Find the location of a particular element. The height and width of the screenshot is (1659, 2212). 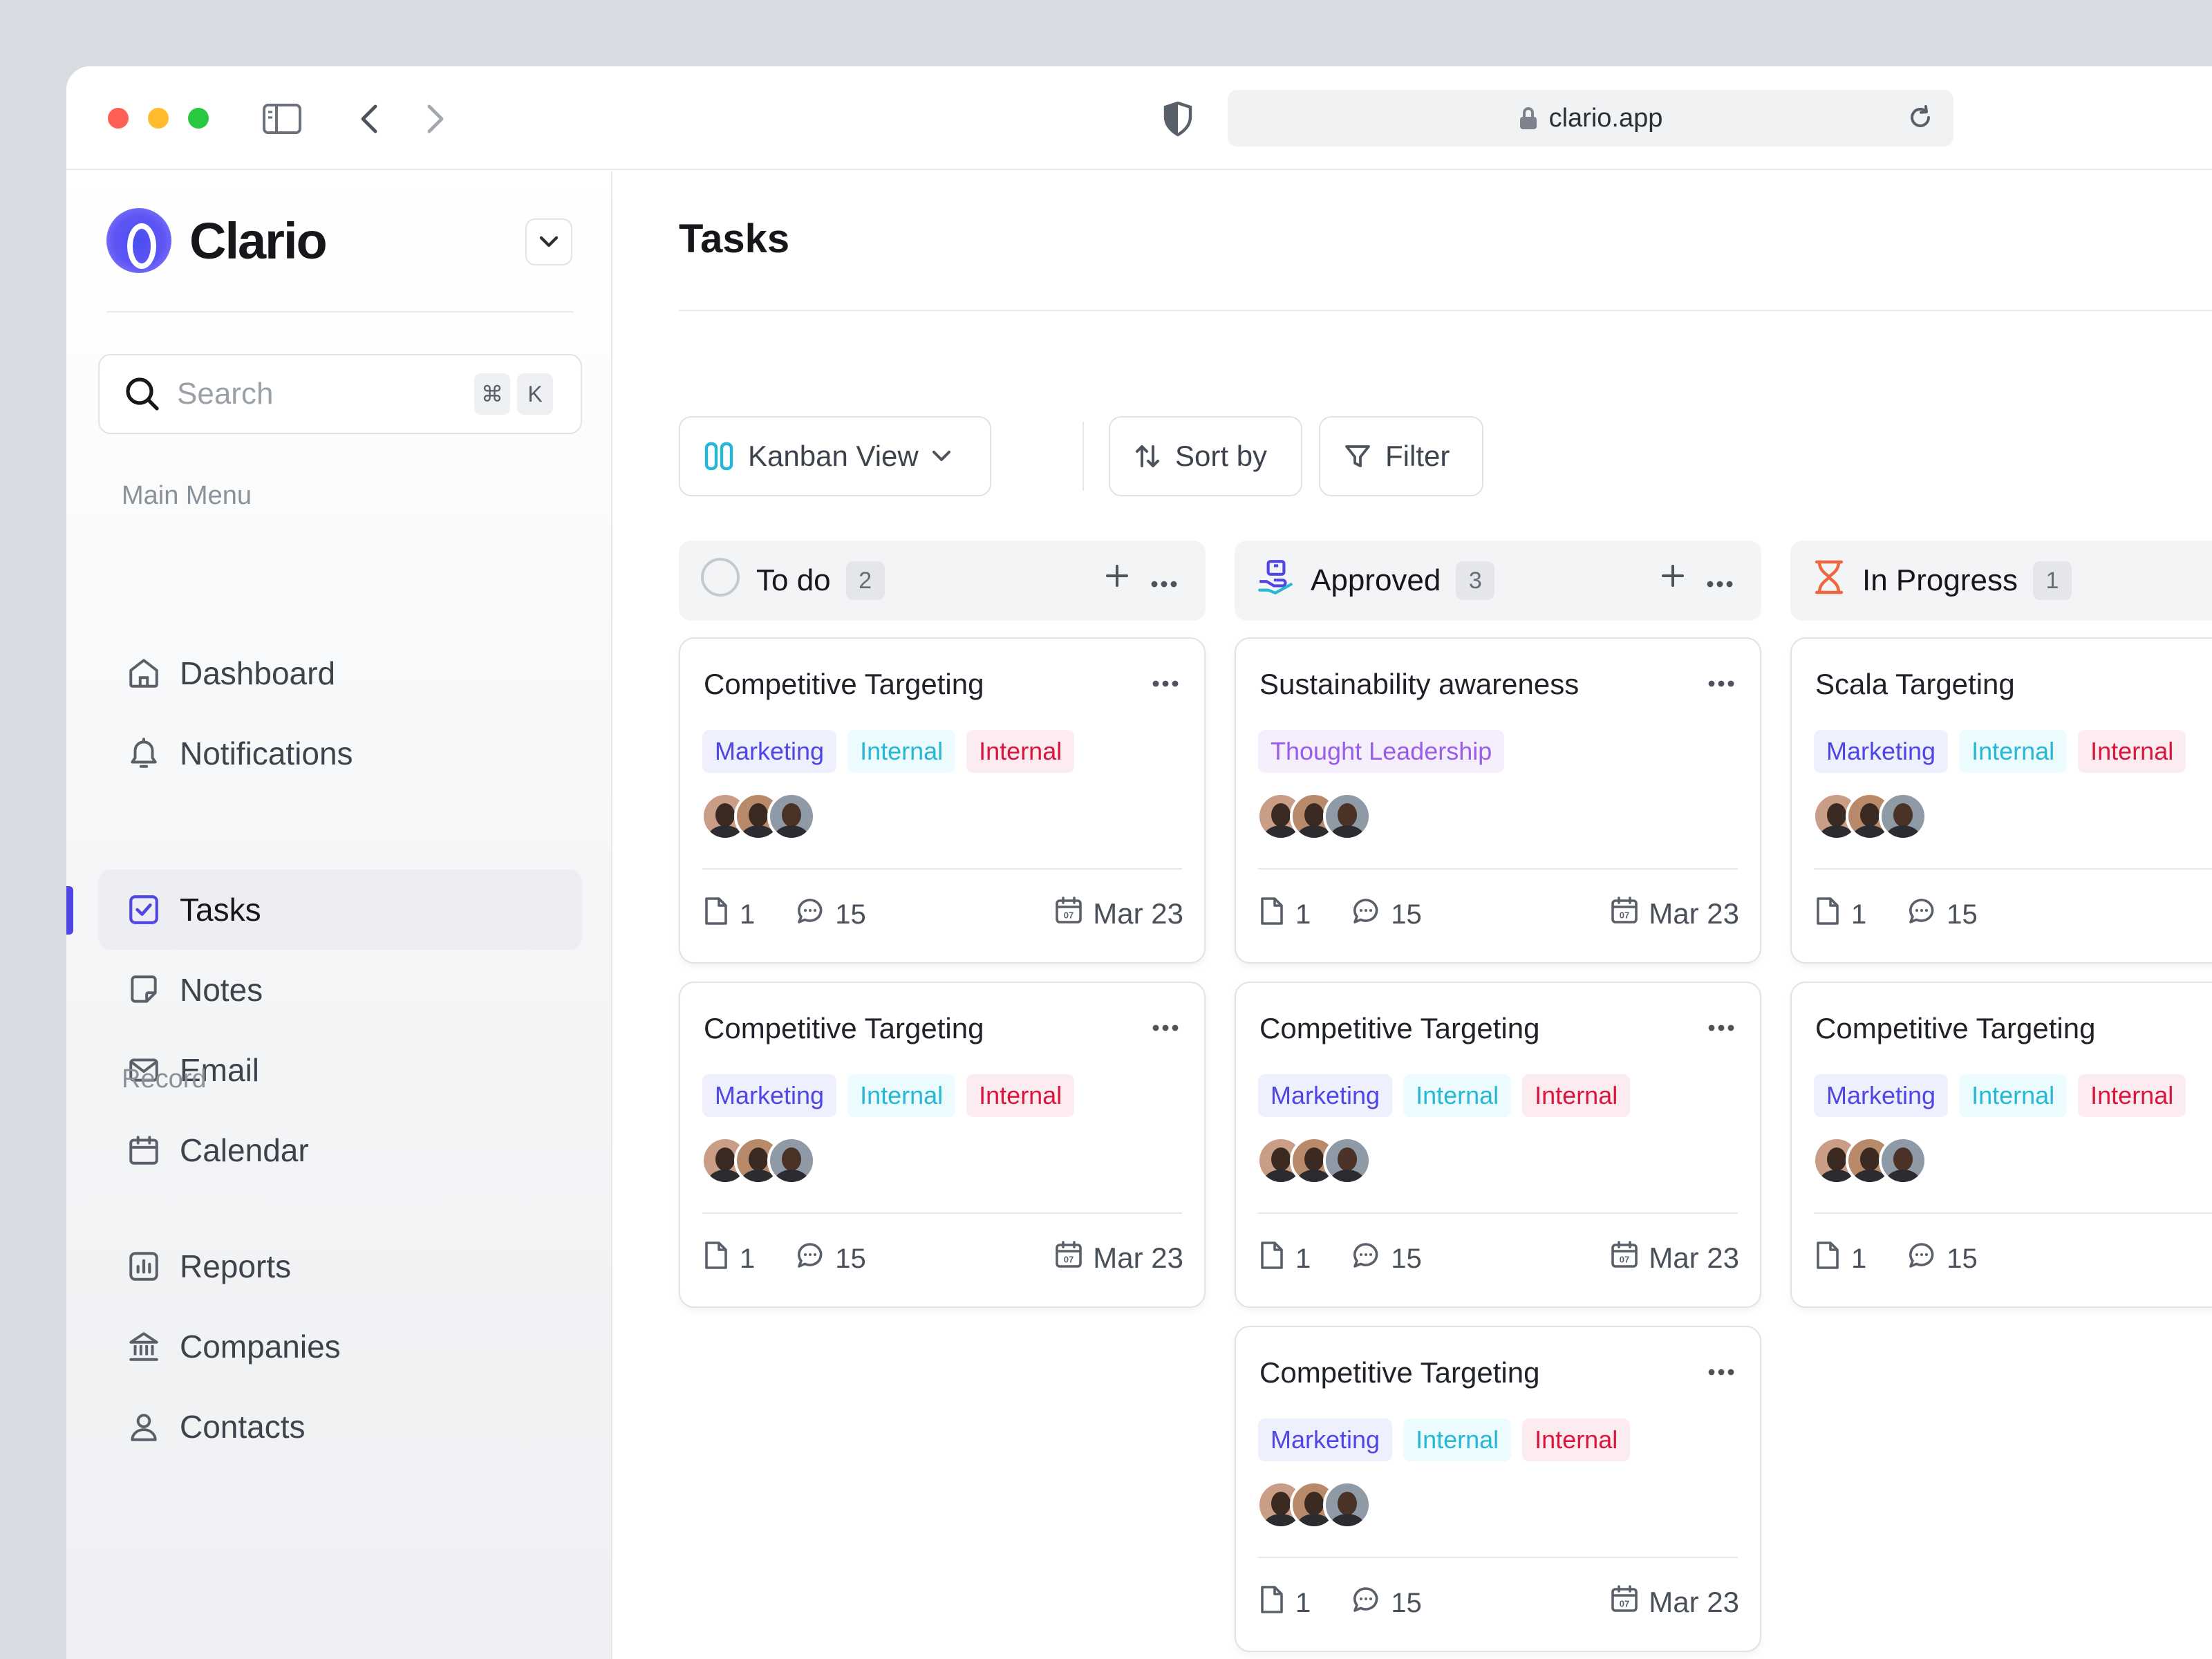

url-text: clario.app is located at coordinates (1605, 118).